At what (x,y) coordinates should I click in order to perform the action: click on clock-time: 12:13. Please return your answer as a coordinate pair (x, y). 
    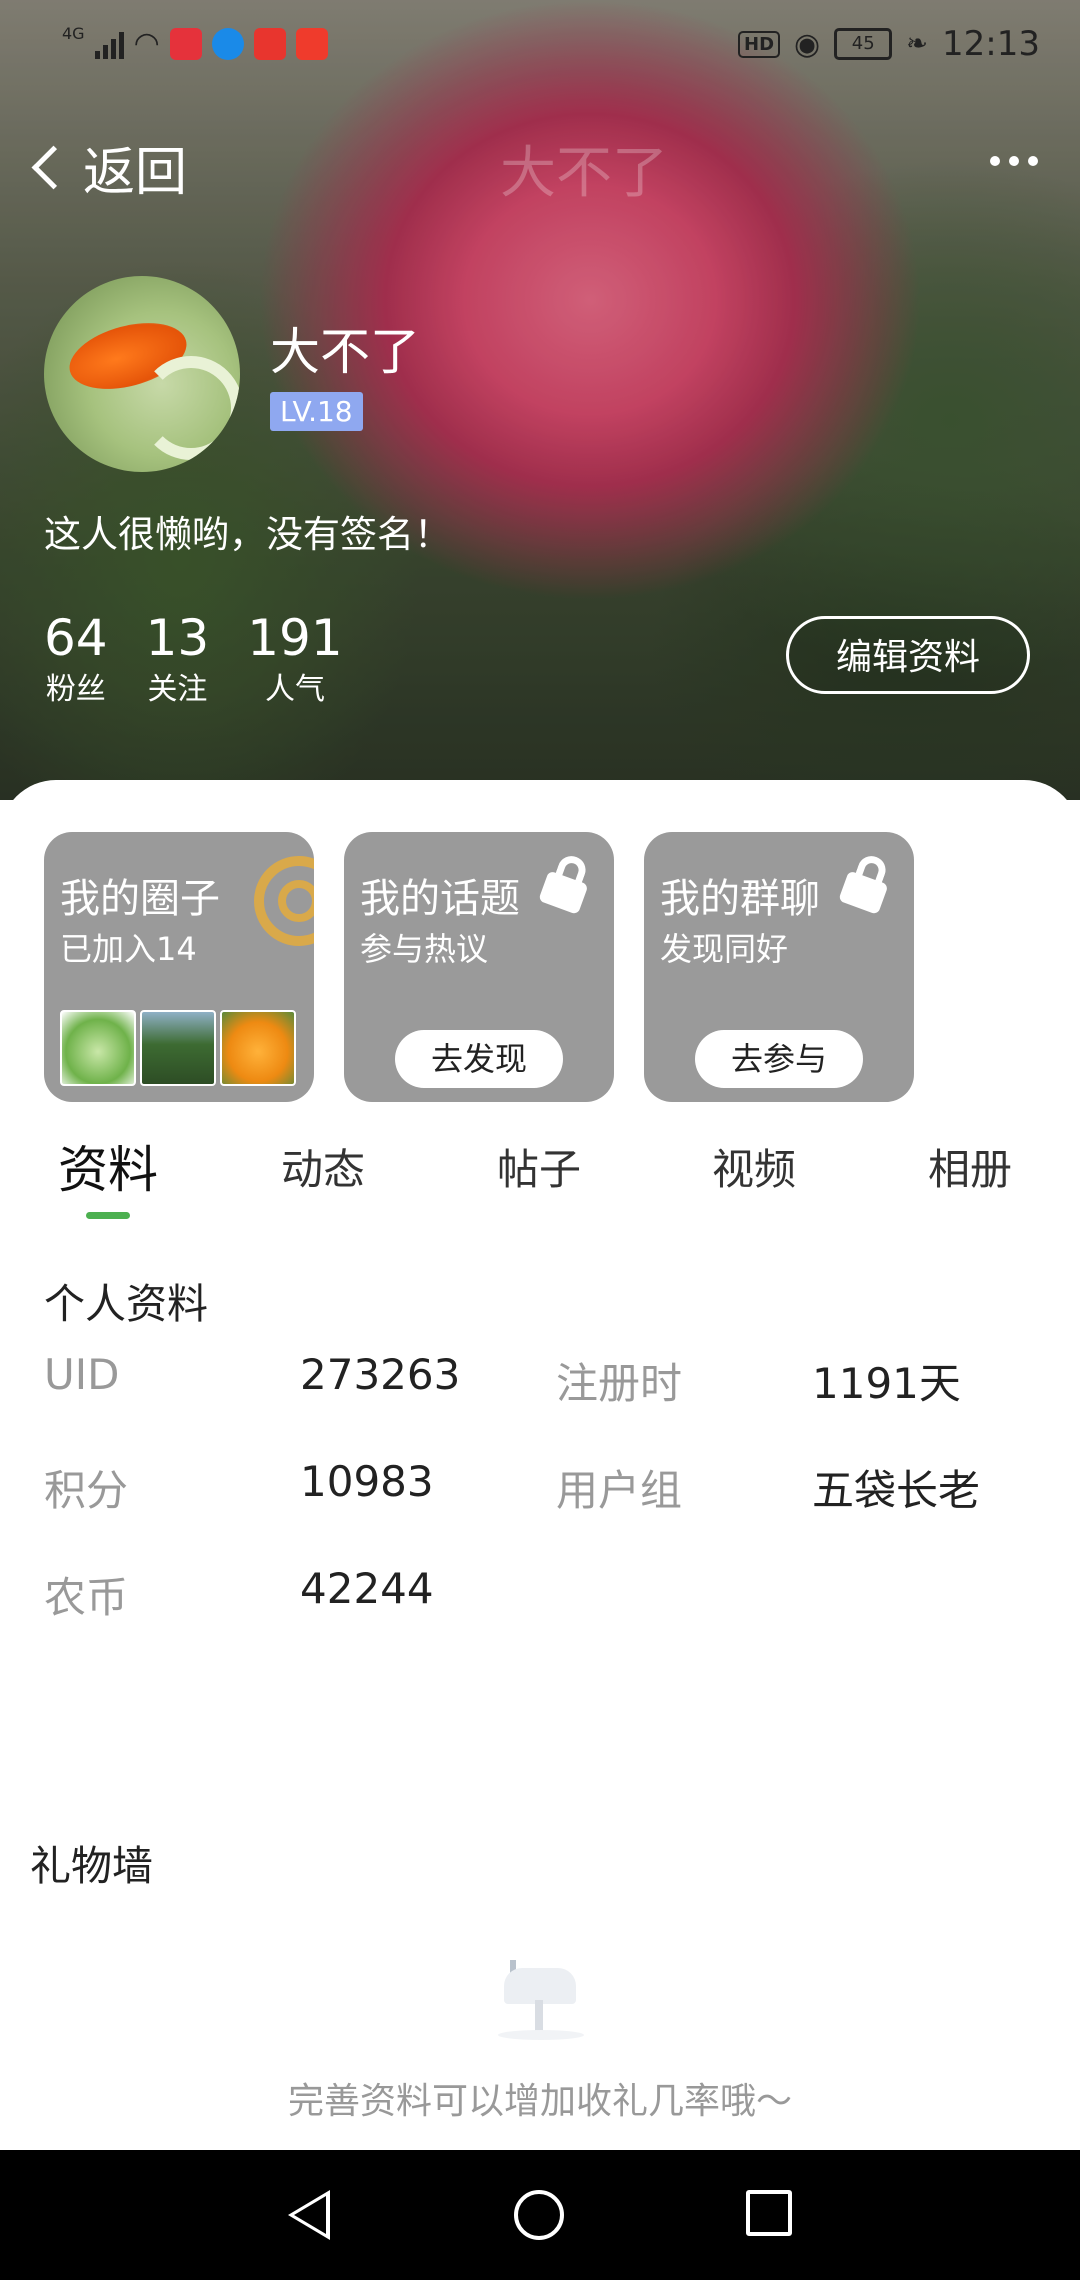
    Looking at the image, I should click on (991, 44).